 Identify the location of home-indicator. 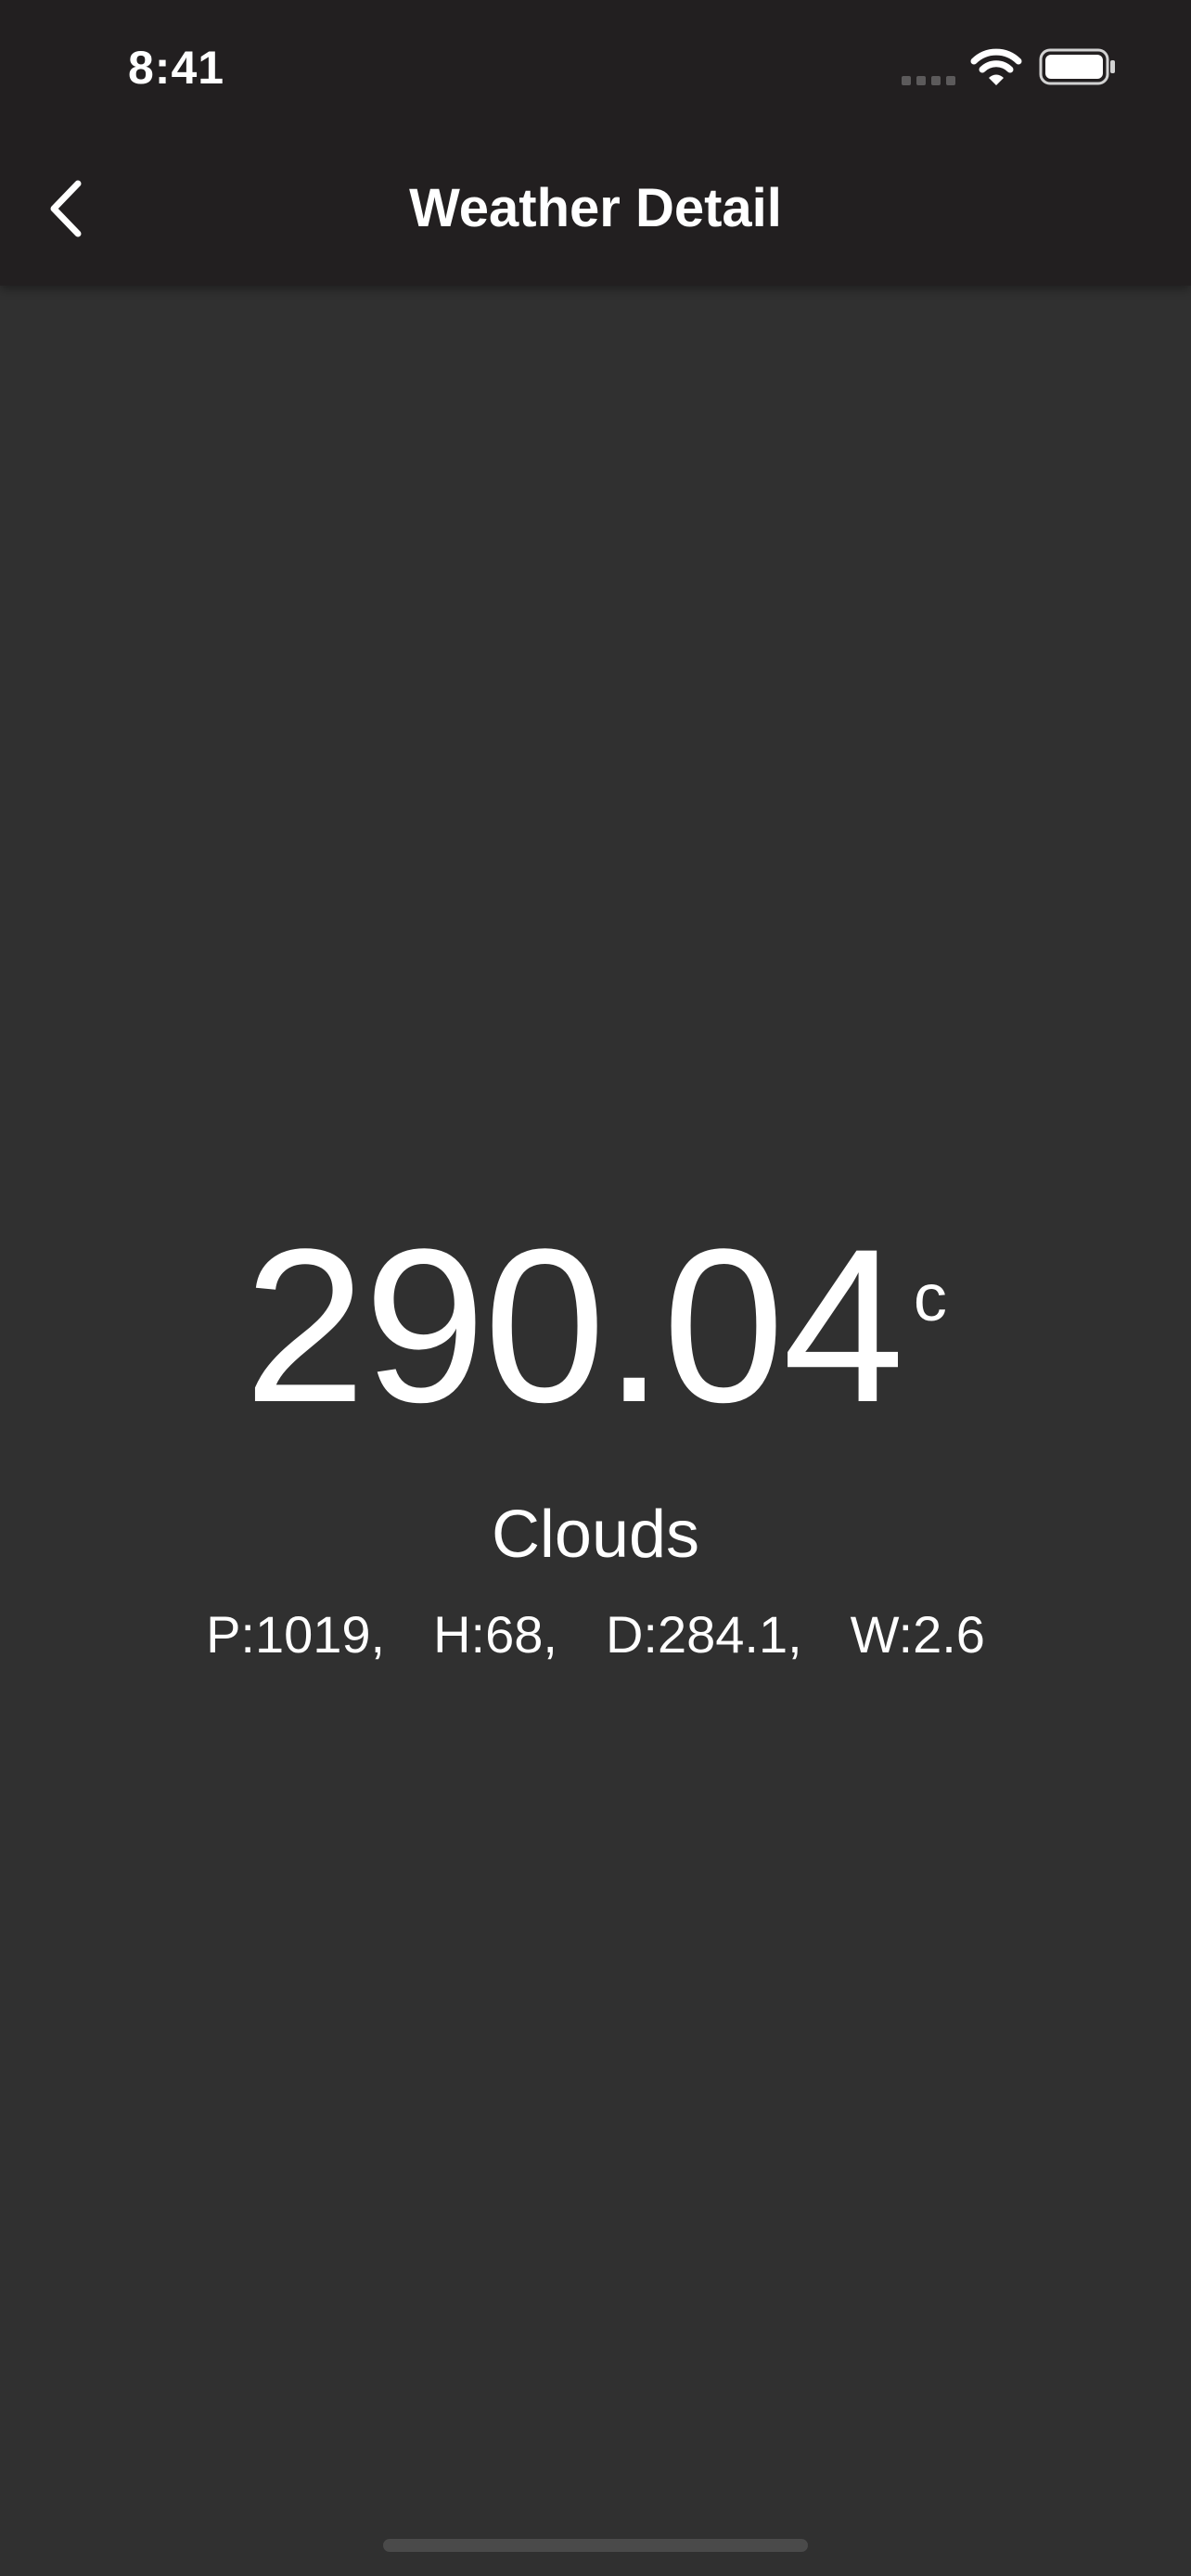
(595, 2545).